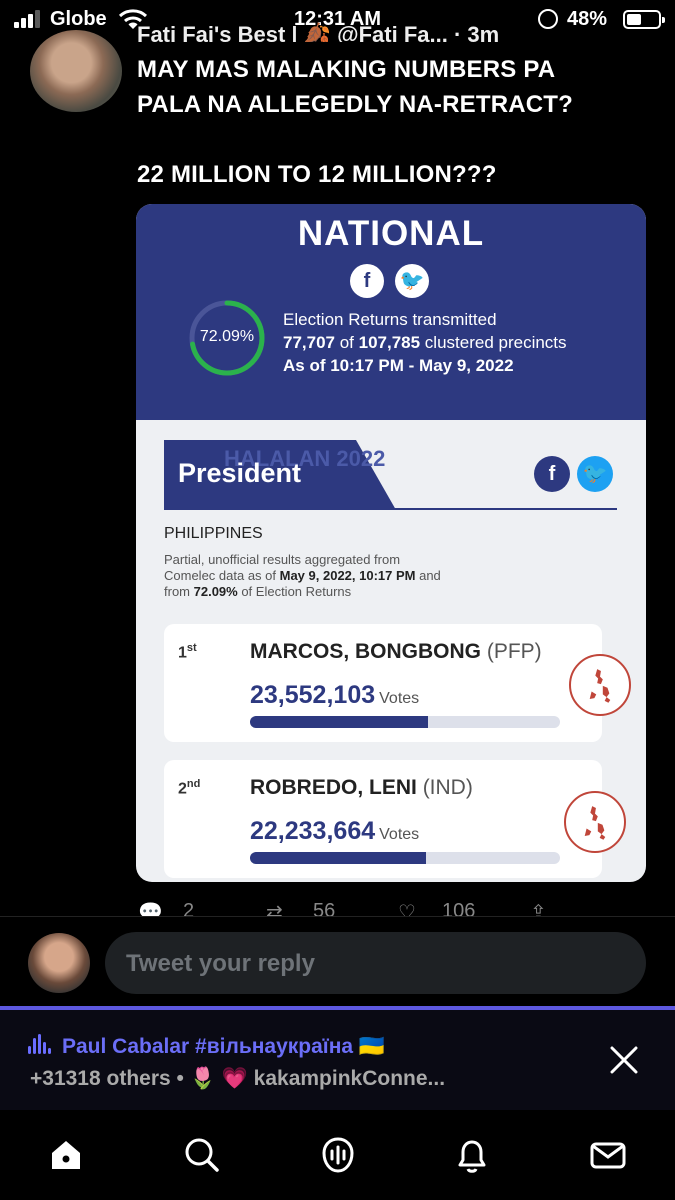  Describe the element at coordinates (324, 908) in the screenshot. I see `retweet-count: 56` at that location.